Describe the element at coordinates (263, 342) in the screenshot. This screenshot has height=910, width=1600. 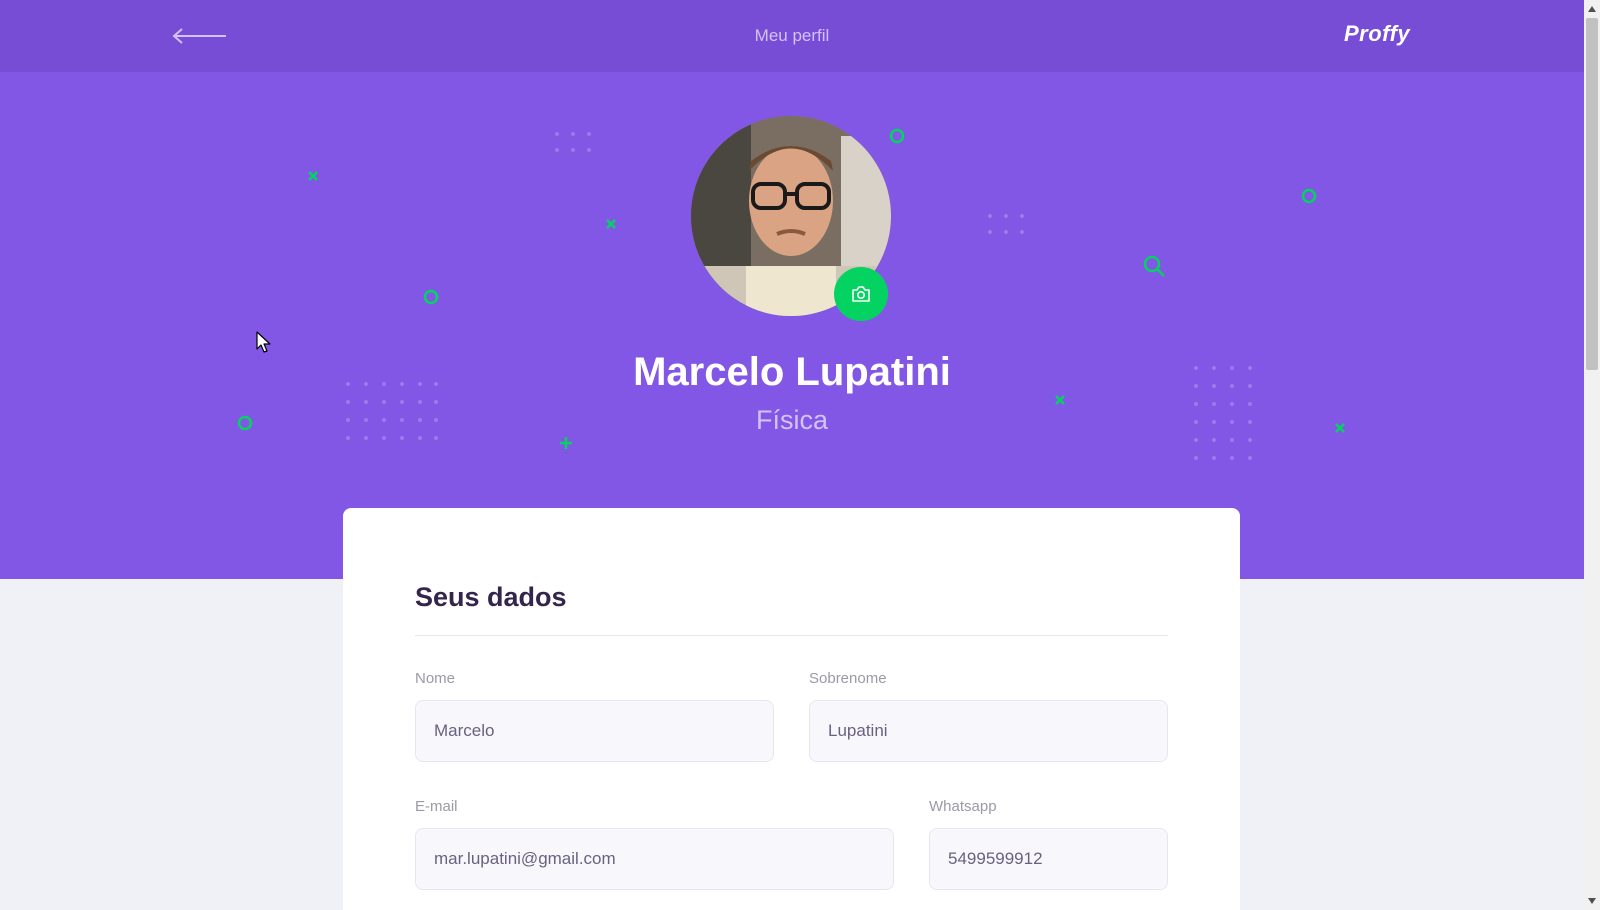
I see `mouse-cursor-icon` at that location.